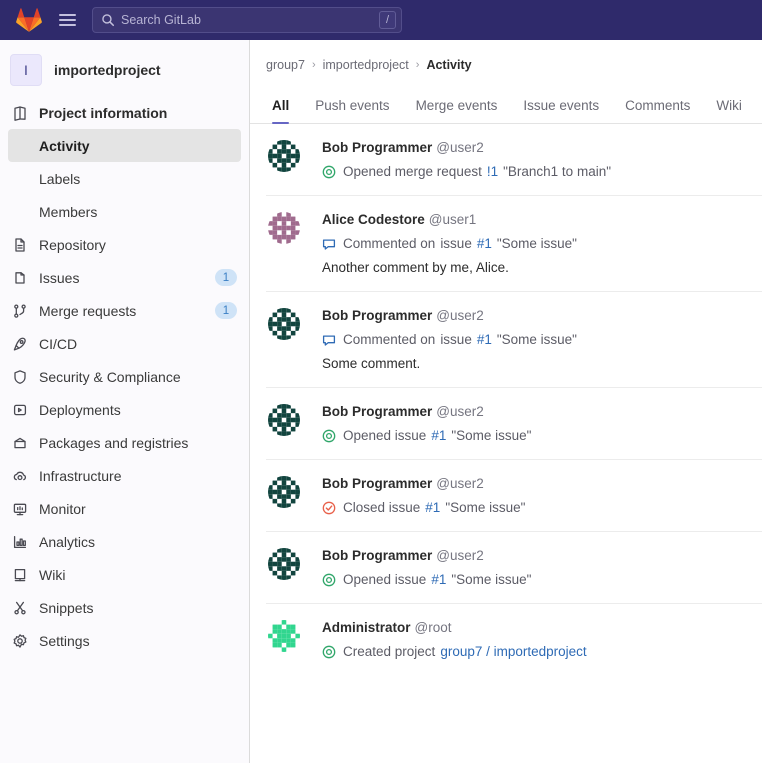  What do you see at coordinates (66, 607) in the screenshot?
I see `sidebar-item-label: Snippets` at bounding box center [66, 607].